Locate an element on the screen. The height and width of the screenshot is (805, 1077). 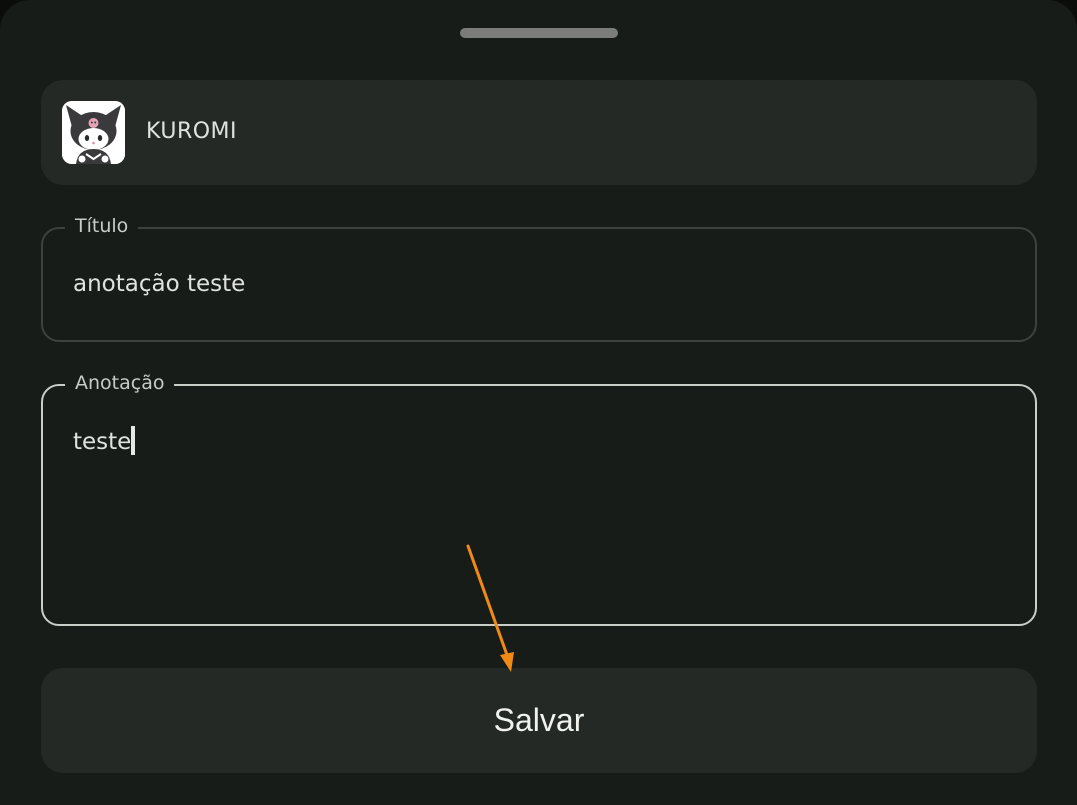
note-text: teste is located at coordinates (102, 442).